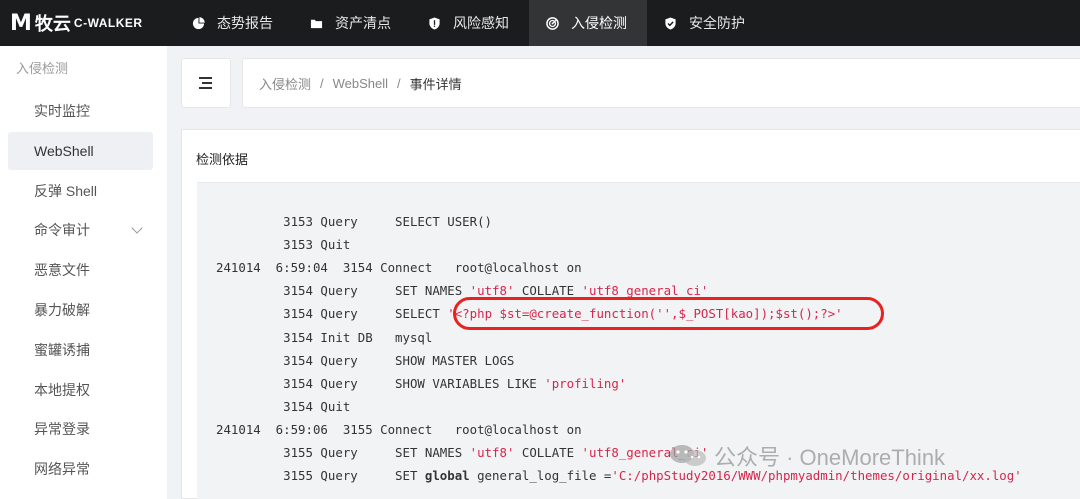 The width and height of the screenshot is (1080, 499). I want to click on nav-tab-risk-perception: 风险感知, so click(470, 23).